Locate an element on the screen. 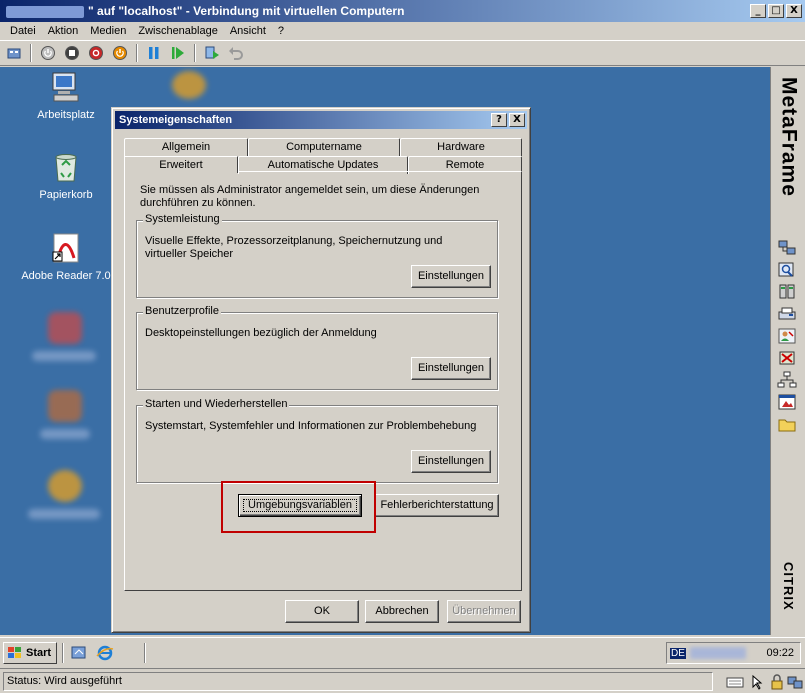 This screenshot has height=693, width=805. network-status-icon is located at coordinates (795, 682).